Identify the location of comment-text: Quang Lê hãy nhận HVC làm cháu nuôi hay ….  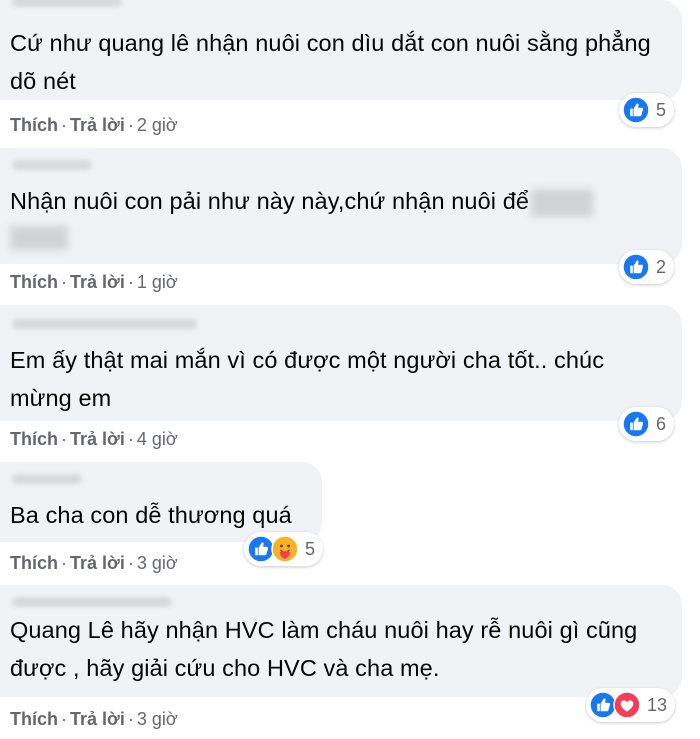
(324, 649).